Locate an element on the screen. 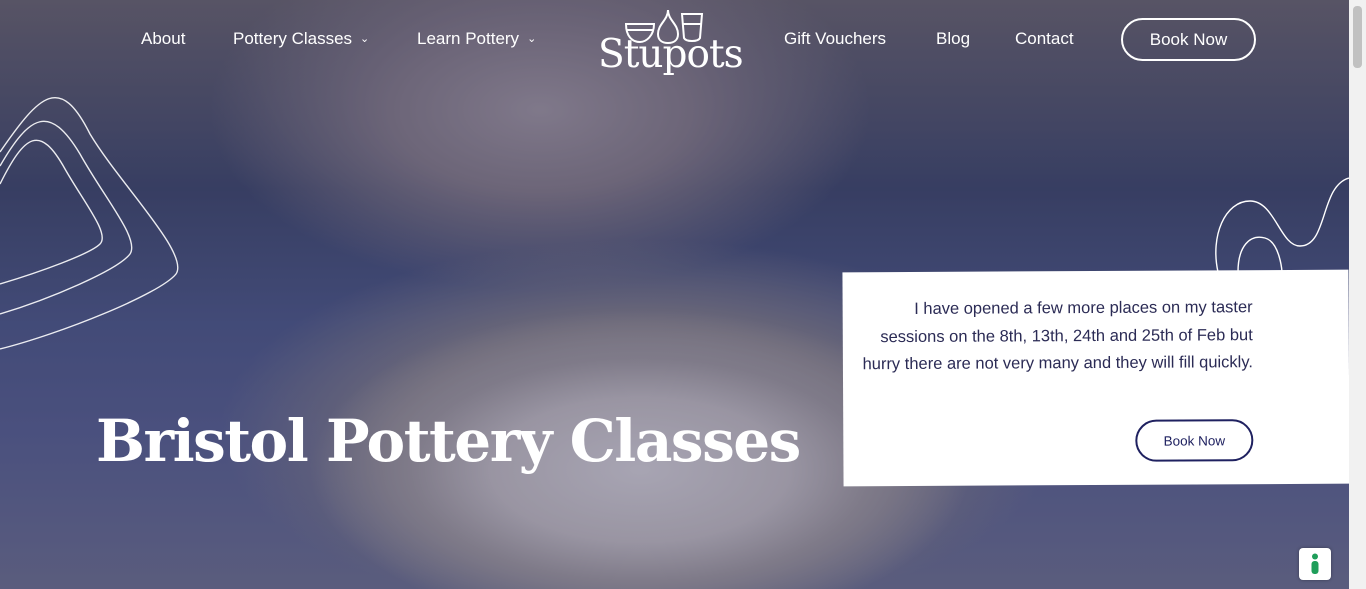 This screenshot has width=1366, height=589. nav-contact-label: Contact is located at coordinates (1044, 38).